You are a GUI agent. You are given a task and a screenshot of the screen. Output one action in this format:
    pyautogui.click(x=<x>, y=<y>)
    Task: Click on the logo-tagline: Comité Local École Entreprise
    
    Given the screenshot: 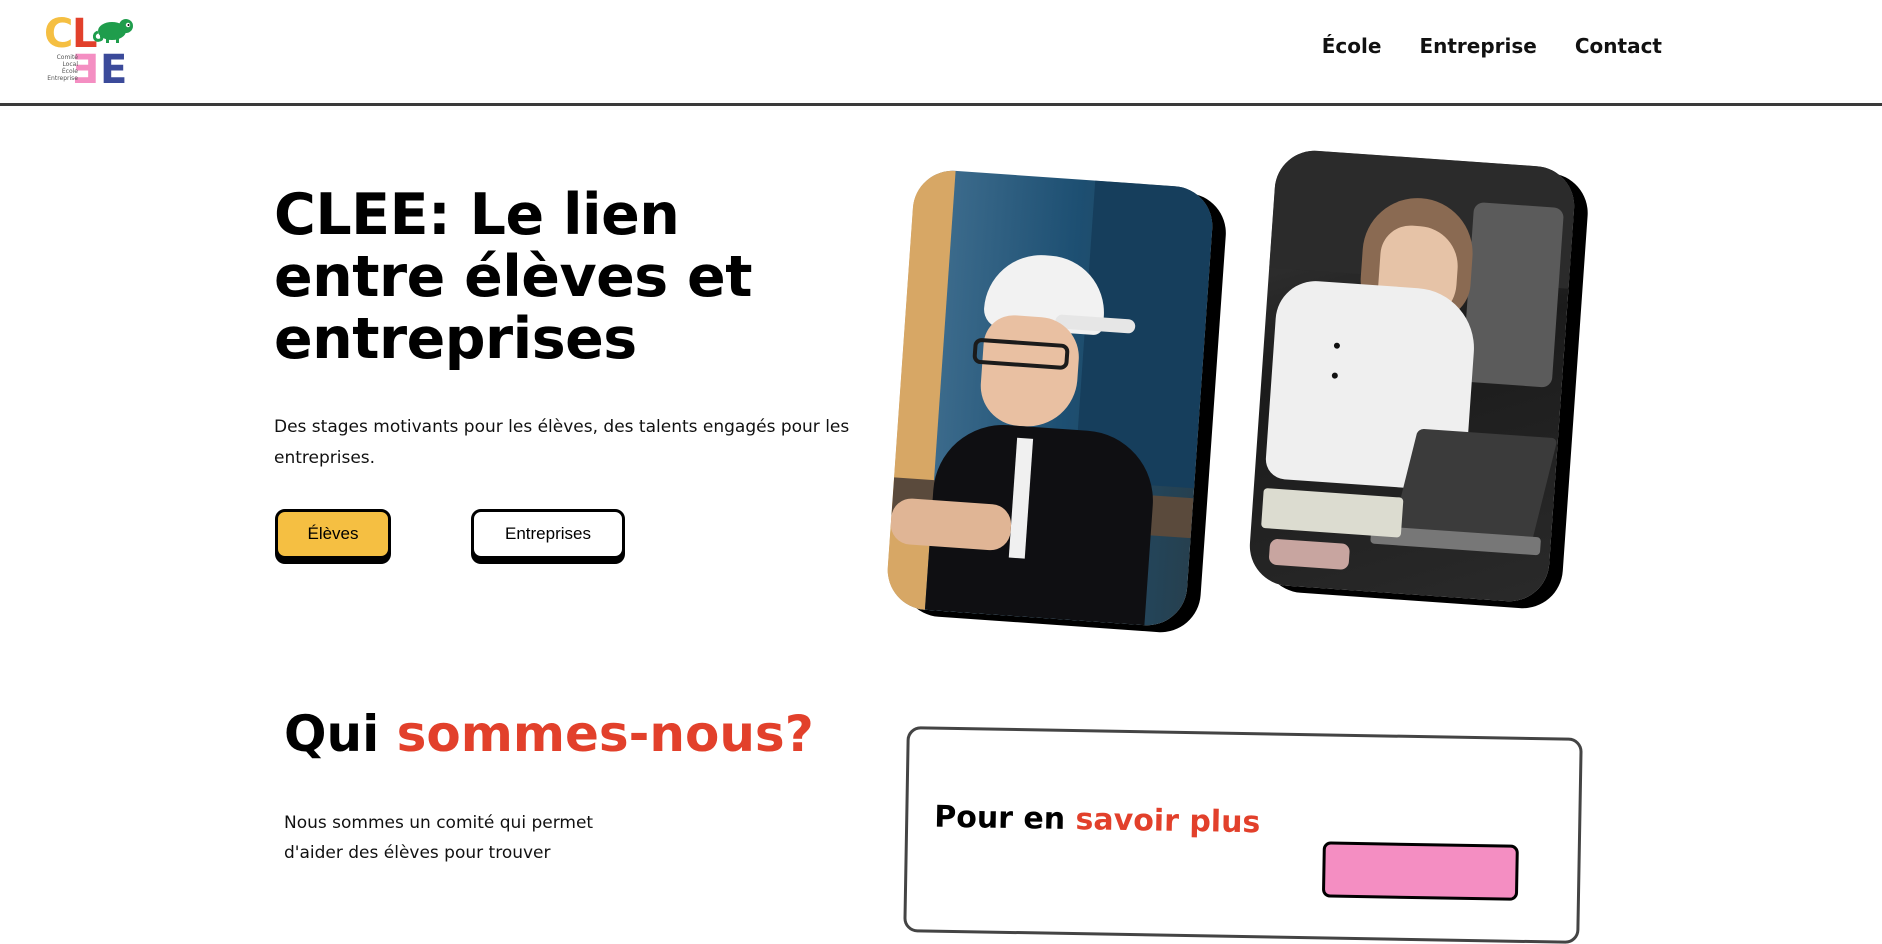 What is the action you would take?
    pyautogui.click(x=61, y=68)
    